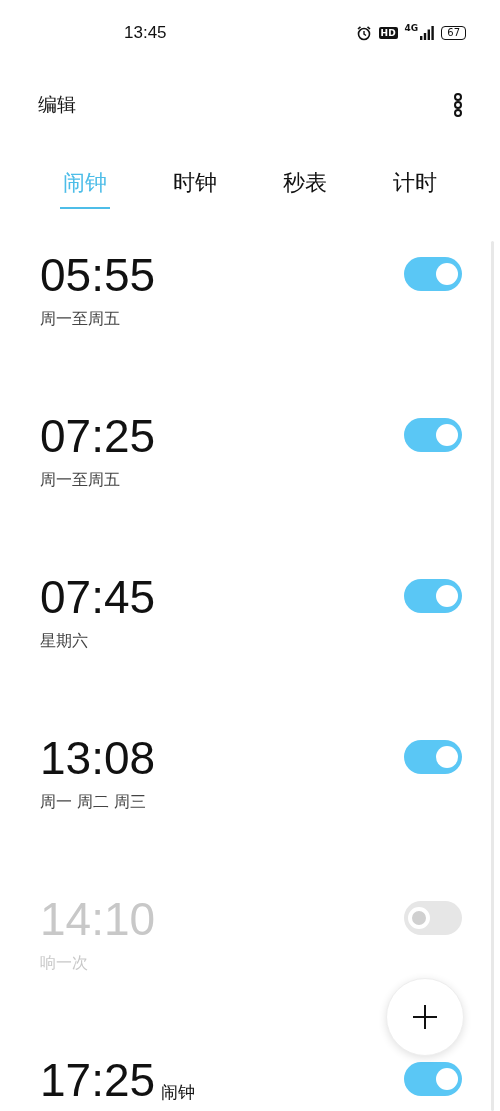 The width and height of the screenshot is (500, 1111). Describe the element at coordinates (57, 105) in the screenshot. I see `edit-button: 编辑` at that location.